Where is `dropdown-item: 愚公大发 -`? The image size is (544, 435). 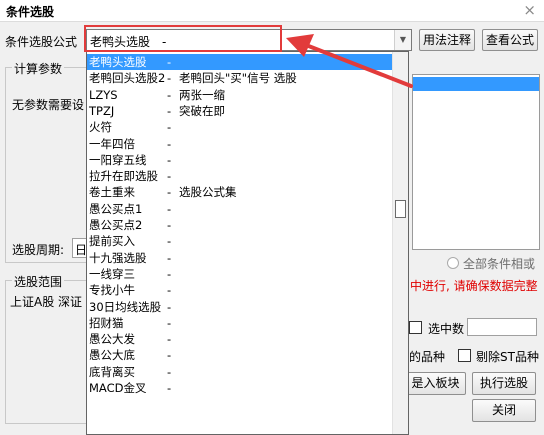
dropdown-item: 愚公大发 - is located at coordinates (239, 339).